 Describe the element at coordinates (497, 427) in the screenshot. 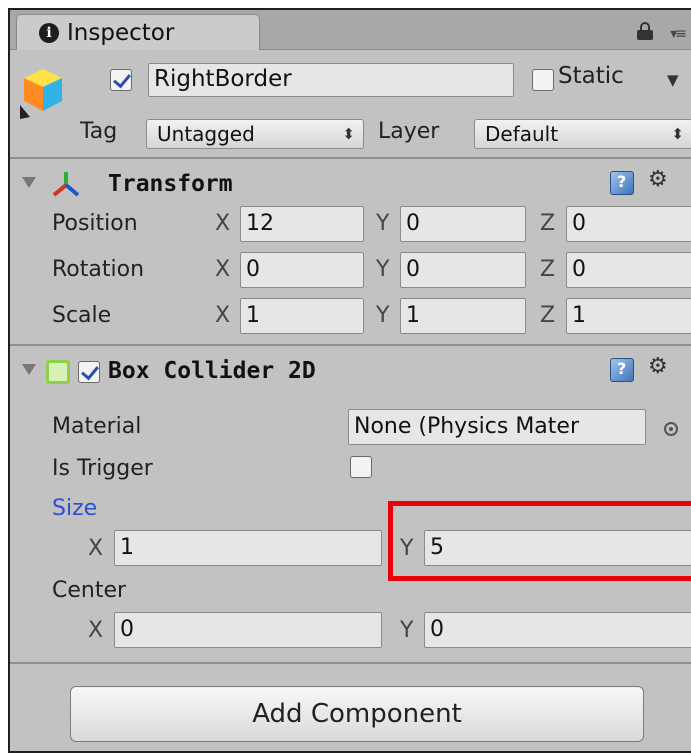

I see `material-field: None (Physics Mater` at that location.